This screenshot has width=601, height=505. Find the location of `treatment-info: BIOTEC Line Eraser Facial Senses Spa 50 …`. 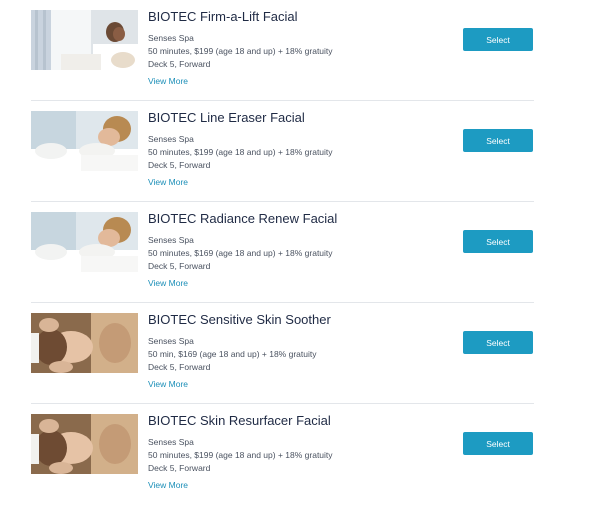

treatment-info: BIOTEC Line Eraser Facial Senses Spa 50 … is located at coordinates (278, 149).